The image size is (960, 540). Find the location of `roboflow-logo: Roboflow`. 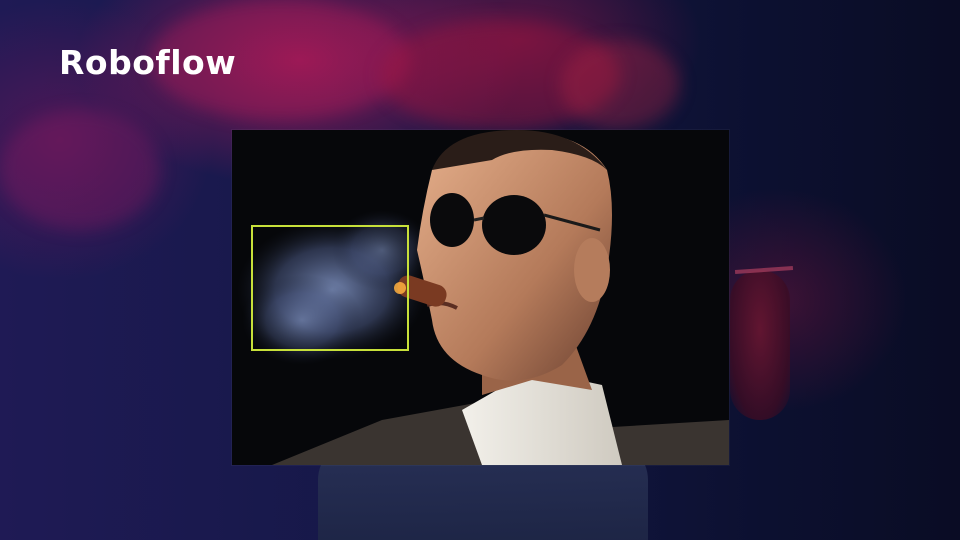

roboflow-logo: Roboflow is located at coordinates (148, 62).